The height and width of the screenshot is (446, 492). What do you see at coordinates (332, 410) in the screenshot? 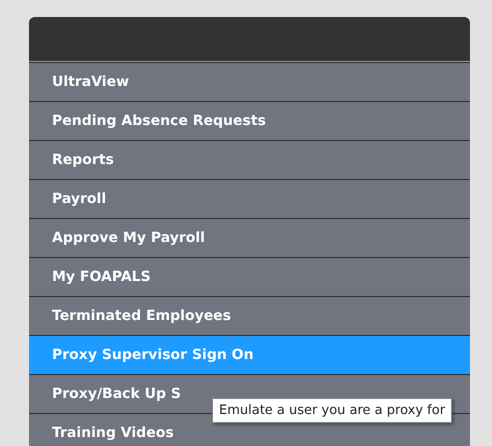
I see `tooltip: Emulate a user you are a proxy for` at bounding box center [332, 410].